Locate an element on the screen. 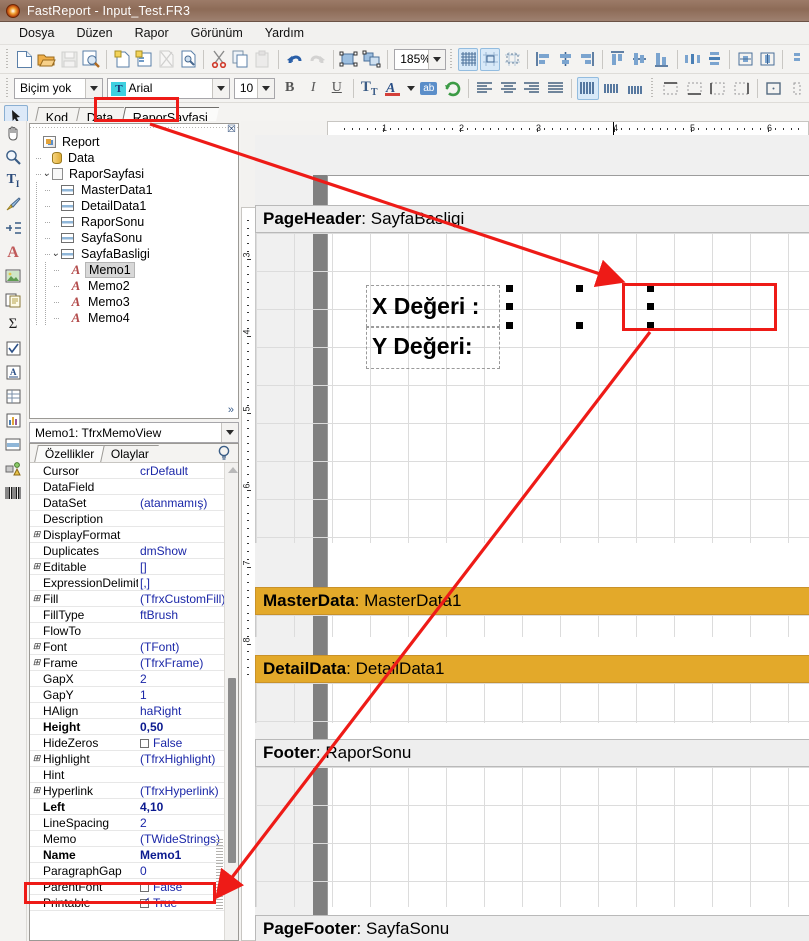  delete-page-button is located at coordinates (166, 59).